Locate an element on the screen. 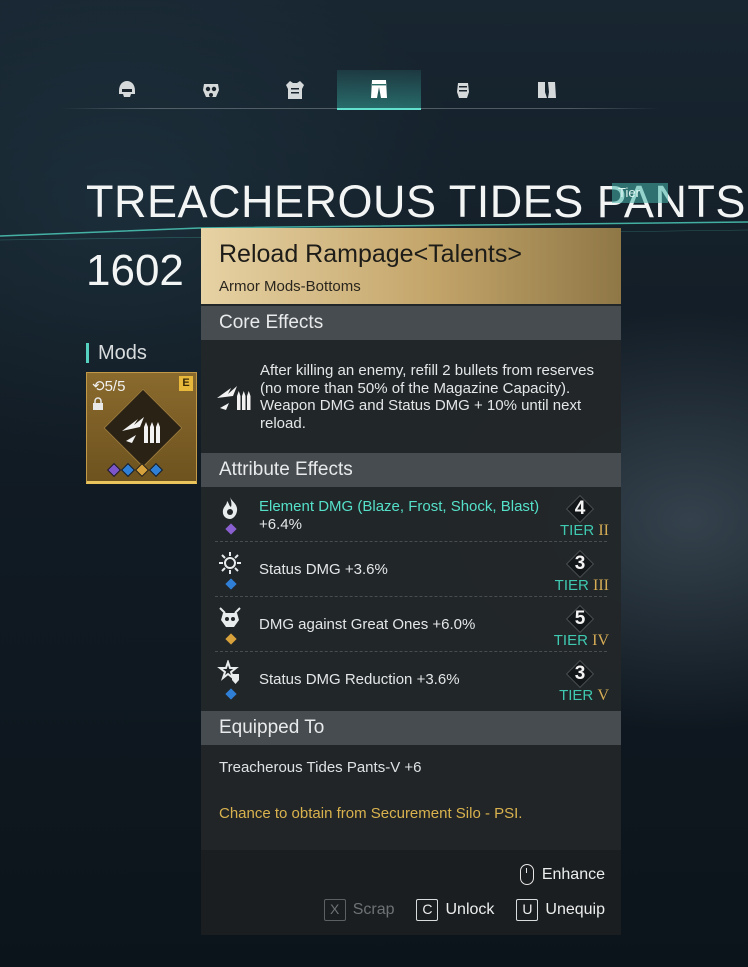 Image resolution: width=748 pixels, height=967 pixels. boots-icon is located at coordinates (547, 90).